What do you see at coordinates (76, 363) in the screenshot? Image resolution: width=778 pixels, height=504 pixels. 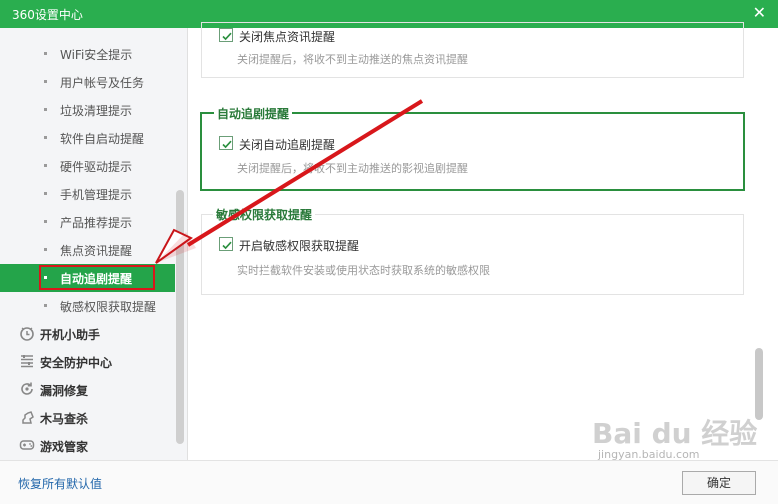 I see `sidebar-item-label: 安全防护中心` at bounding box center [76, 363].